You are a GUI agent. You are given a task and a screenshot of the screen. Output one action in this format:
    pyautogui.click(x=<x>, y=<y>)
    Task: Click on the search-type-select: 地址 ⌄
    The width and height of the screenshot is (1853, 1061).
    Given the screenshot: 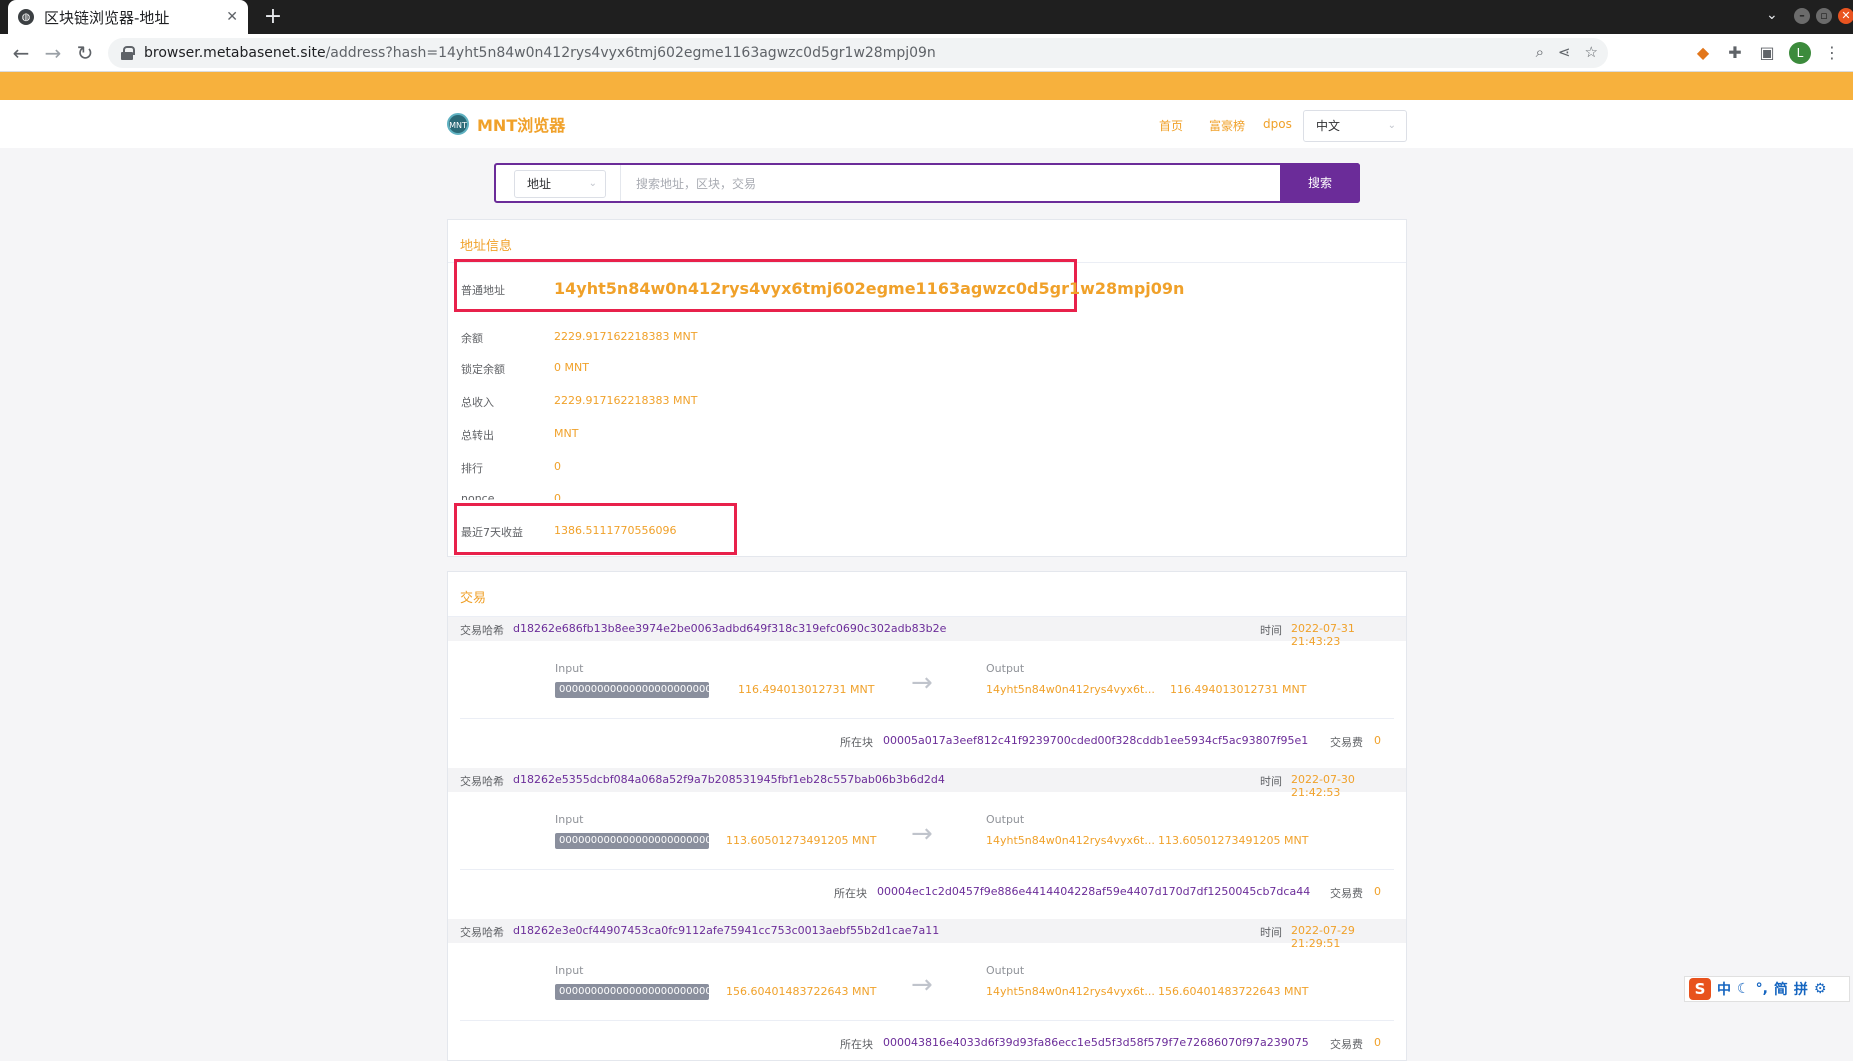 What is the action you would take?
    pyautogui.click(x=560, y=184)
    